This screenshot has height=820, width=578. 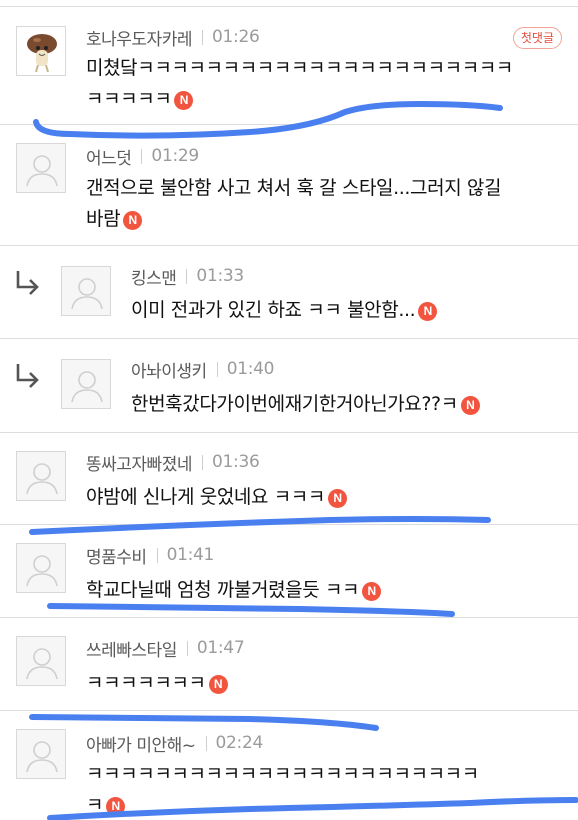 I want to click on comment-text-line-end: ㅋㅋㅋㅋㅋ, so click(x=129, y=99).